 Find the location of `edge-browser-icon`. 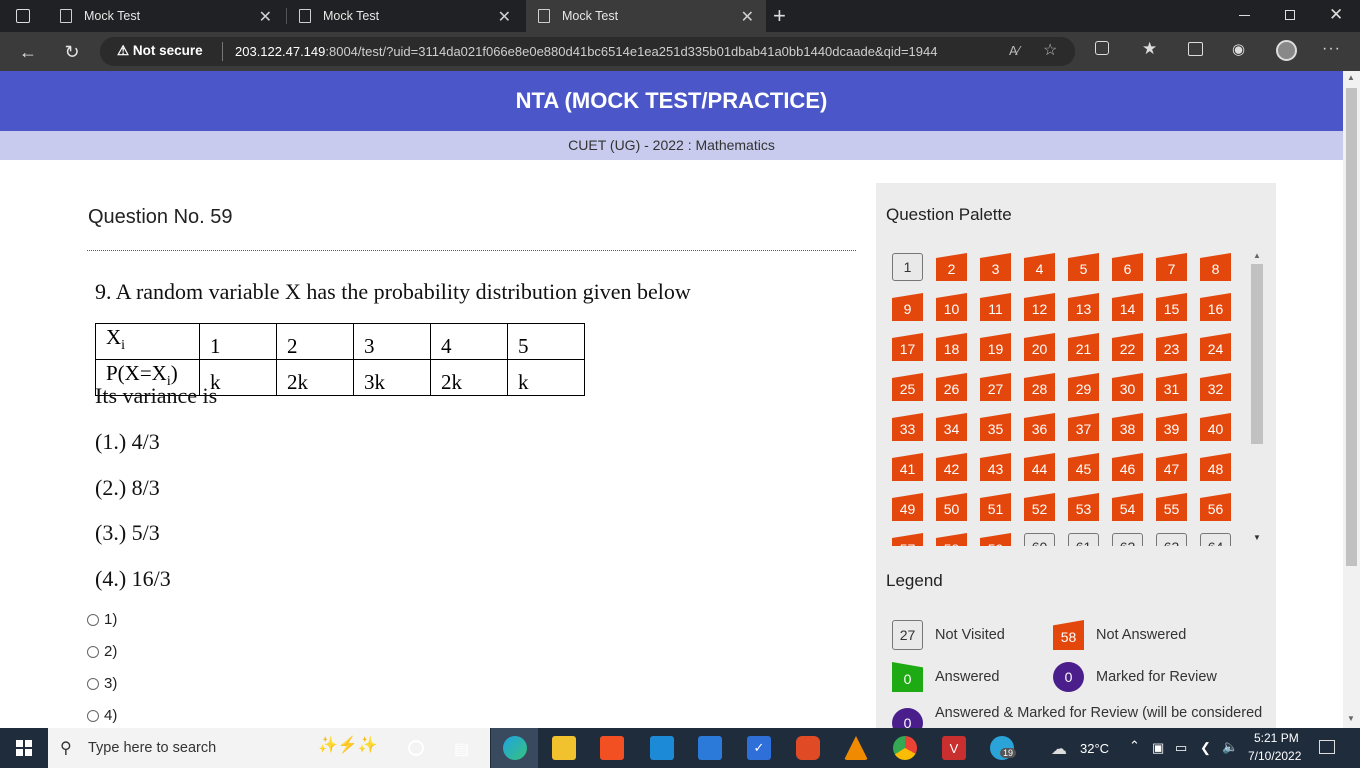

edge-browser-icon is located at coordinates (515, 748).